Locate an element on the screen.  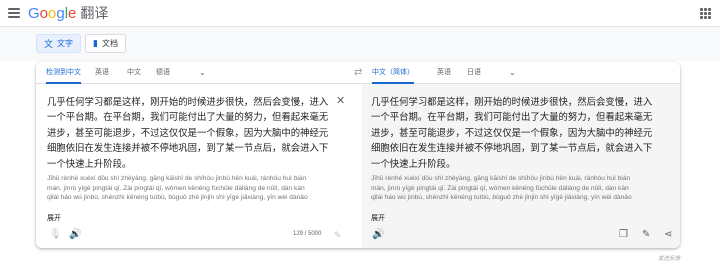
source-line: 一个平台期。在平台期，我们可能付出了大量的努力，但看起来毫无 is located at coordinates (188, 117).